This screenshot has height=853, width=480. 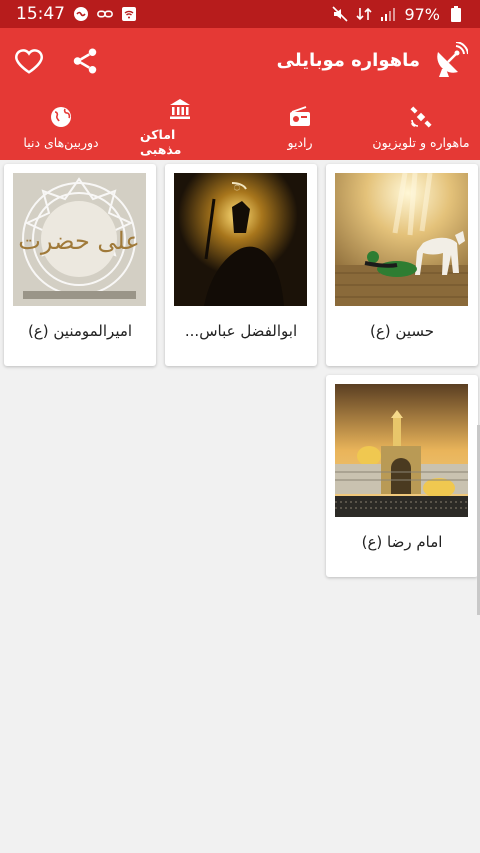 I want to click on thumb-calligraphy: علی حضرت, so click(x=78, y=241).